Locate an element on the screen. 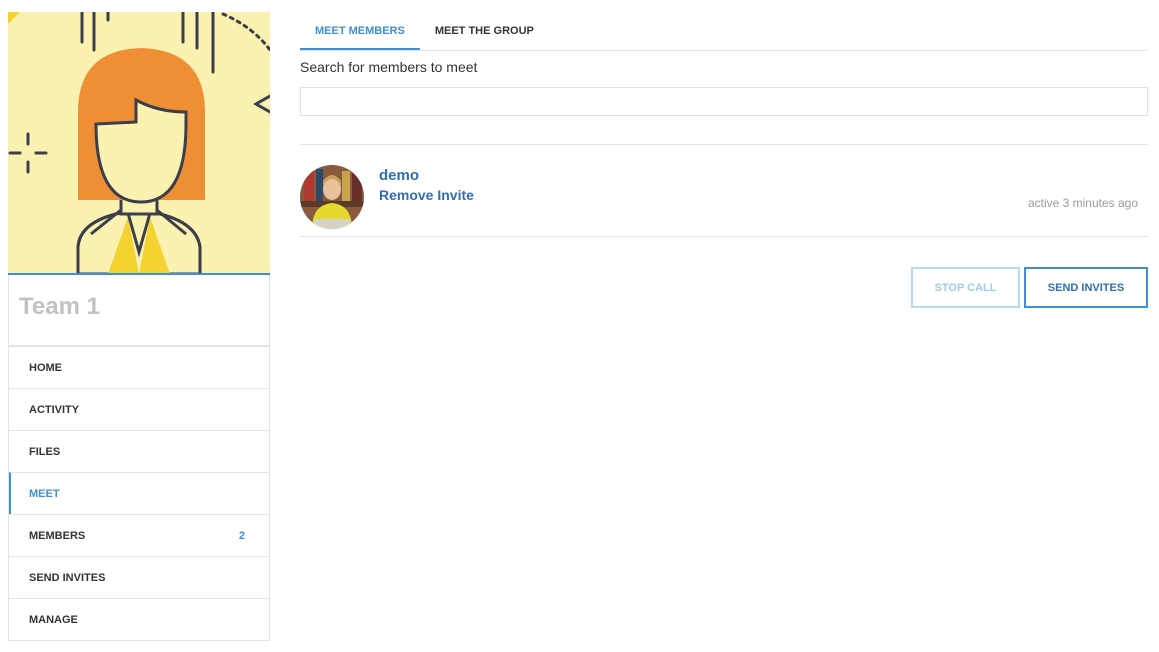 The image size is (1159, 652). member-activity-status: active 3 minutes ago is located at coordinates (1082, 203).